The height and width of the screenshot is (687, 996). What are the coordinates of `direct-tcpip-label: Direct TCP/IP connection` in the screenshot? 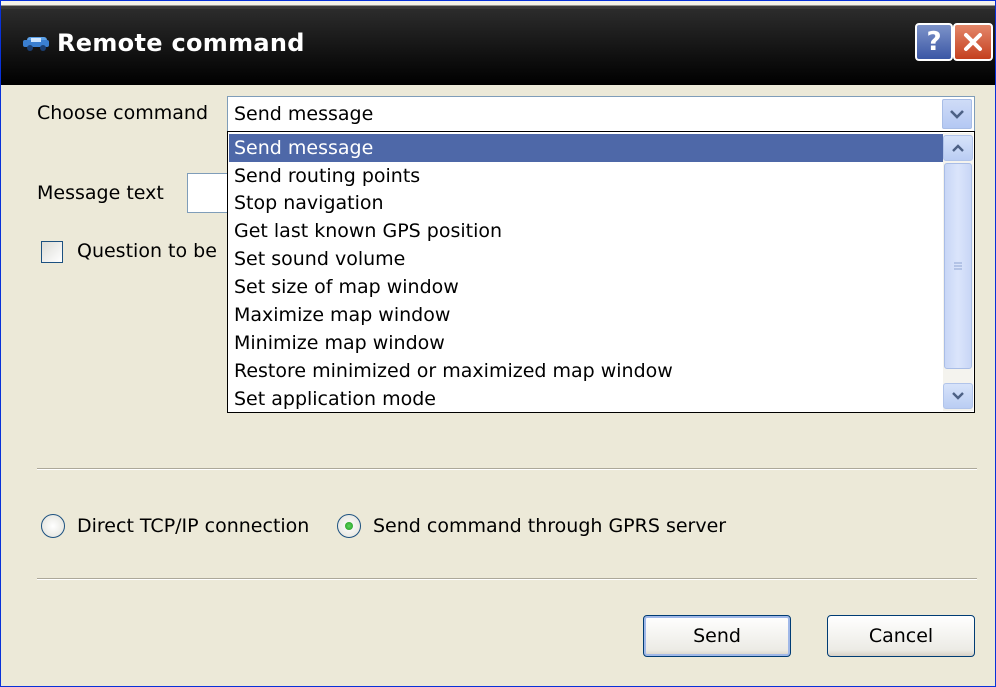 It's located at (193, 526).